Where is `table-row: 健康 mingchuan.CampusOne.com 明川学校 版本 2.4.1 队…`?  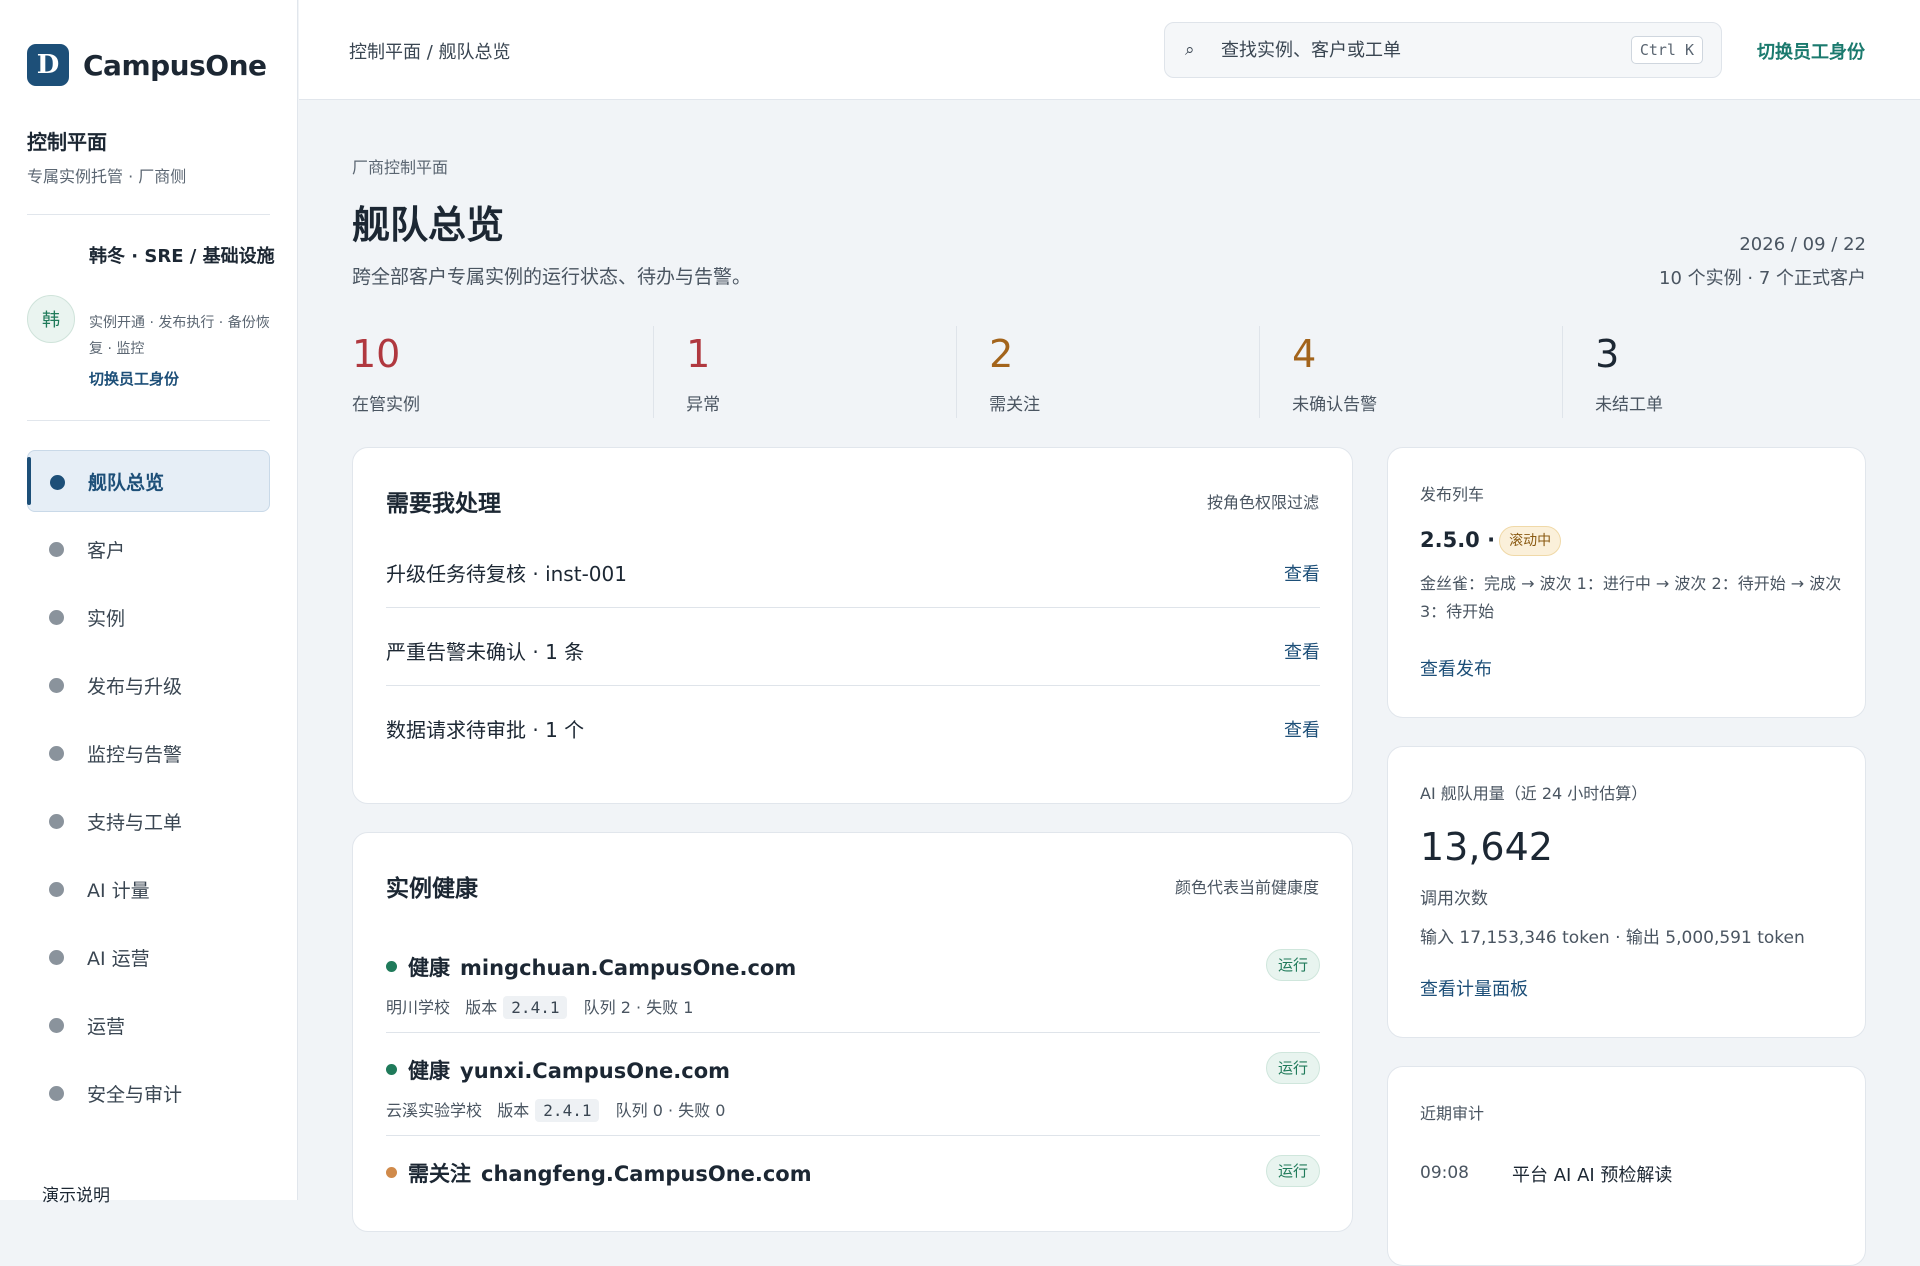
table-row: 健康 mingchuan.CampusOne.com 明川学校 版本 2.4.1 队… is located at coordinates (853, 981).